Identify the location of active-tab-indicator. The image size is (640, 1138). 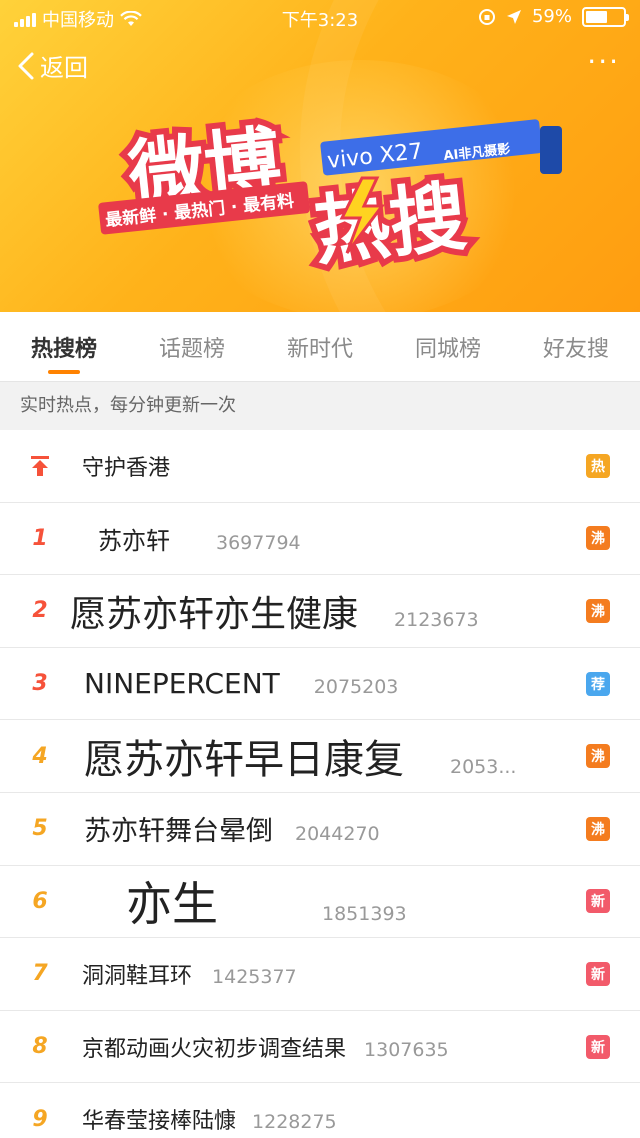
(63, 371).